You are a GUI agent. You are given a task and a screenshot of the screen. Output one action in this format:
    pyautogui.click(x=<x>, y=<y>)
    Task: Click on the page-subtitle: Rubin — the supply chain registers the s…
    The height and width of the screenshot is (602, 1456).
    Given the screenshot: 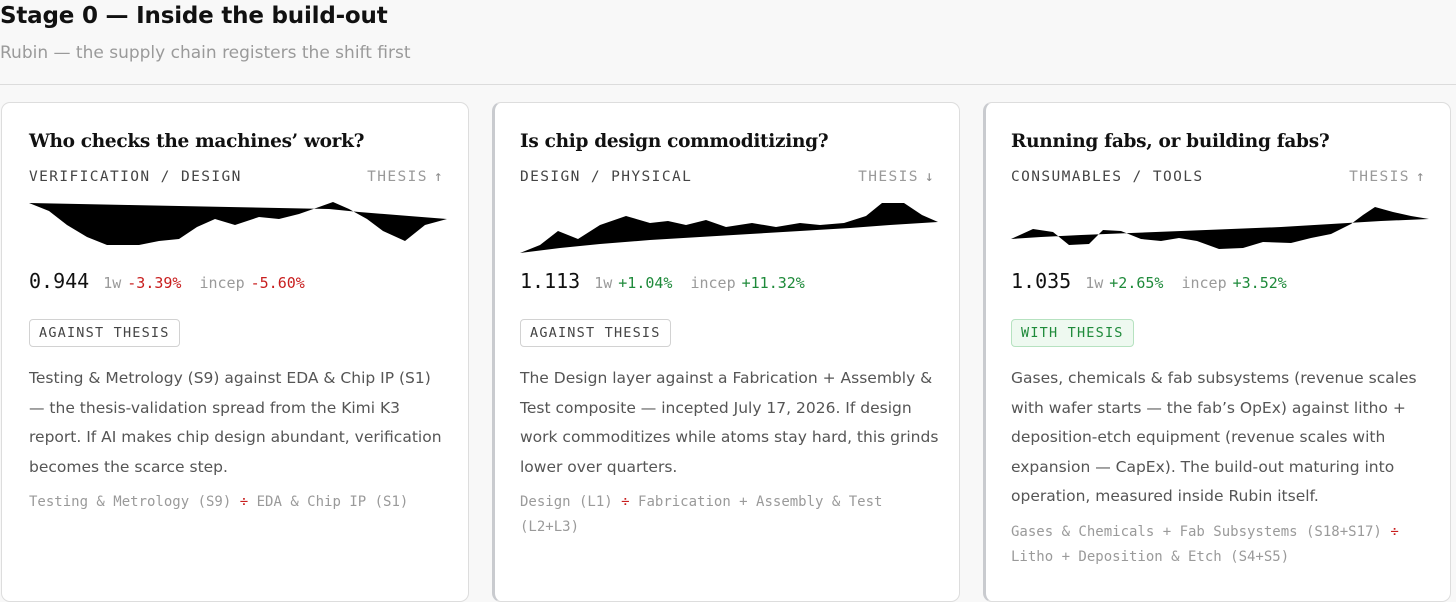 What is the action you would take?
    pyautogui.click(x=205, y=53)
    